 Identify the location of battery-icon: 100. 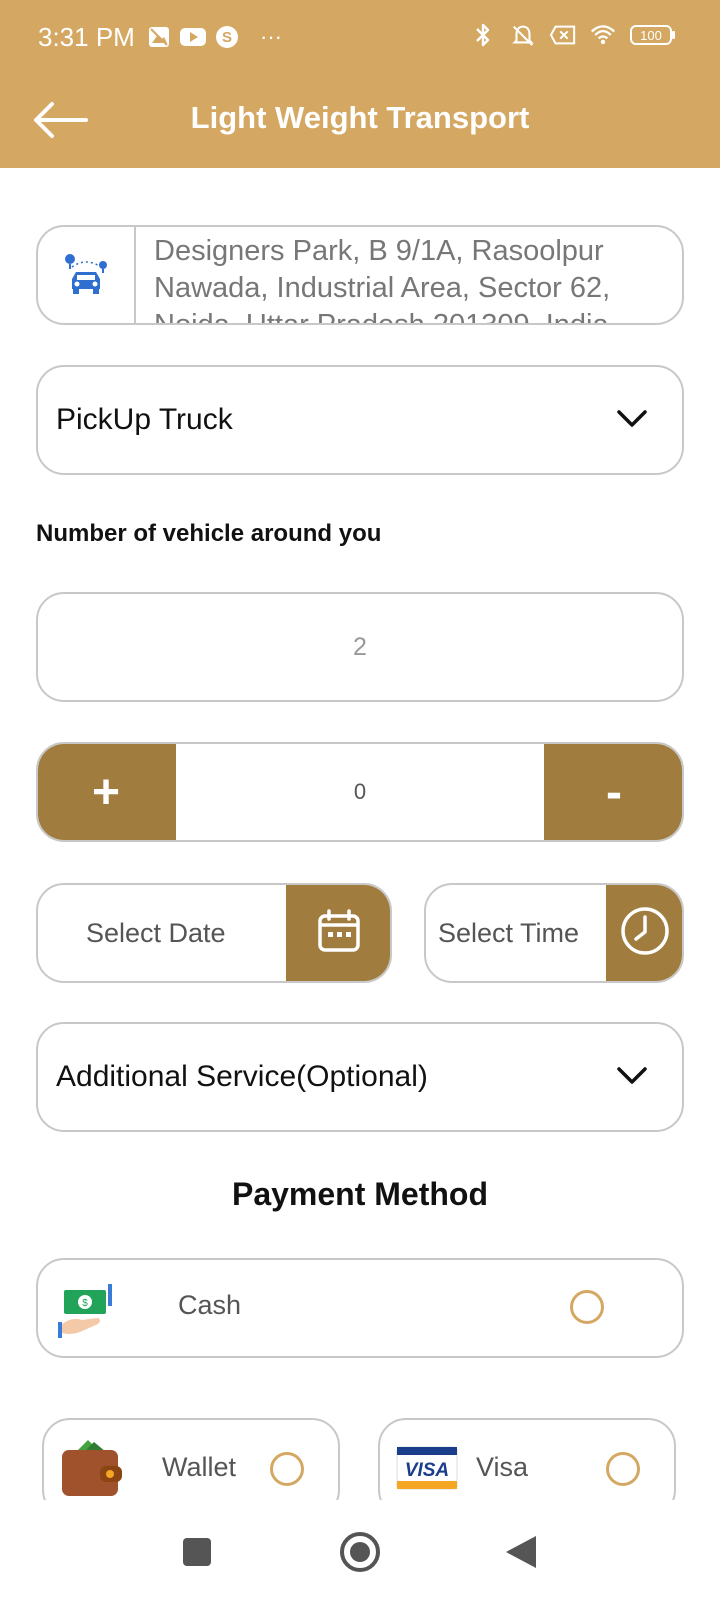
(653, 35).